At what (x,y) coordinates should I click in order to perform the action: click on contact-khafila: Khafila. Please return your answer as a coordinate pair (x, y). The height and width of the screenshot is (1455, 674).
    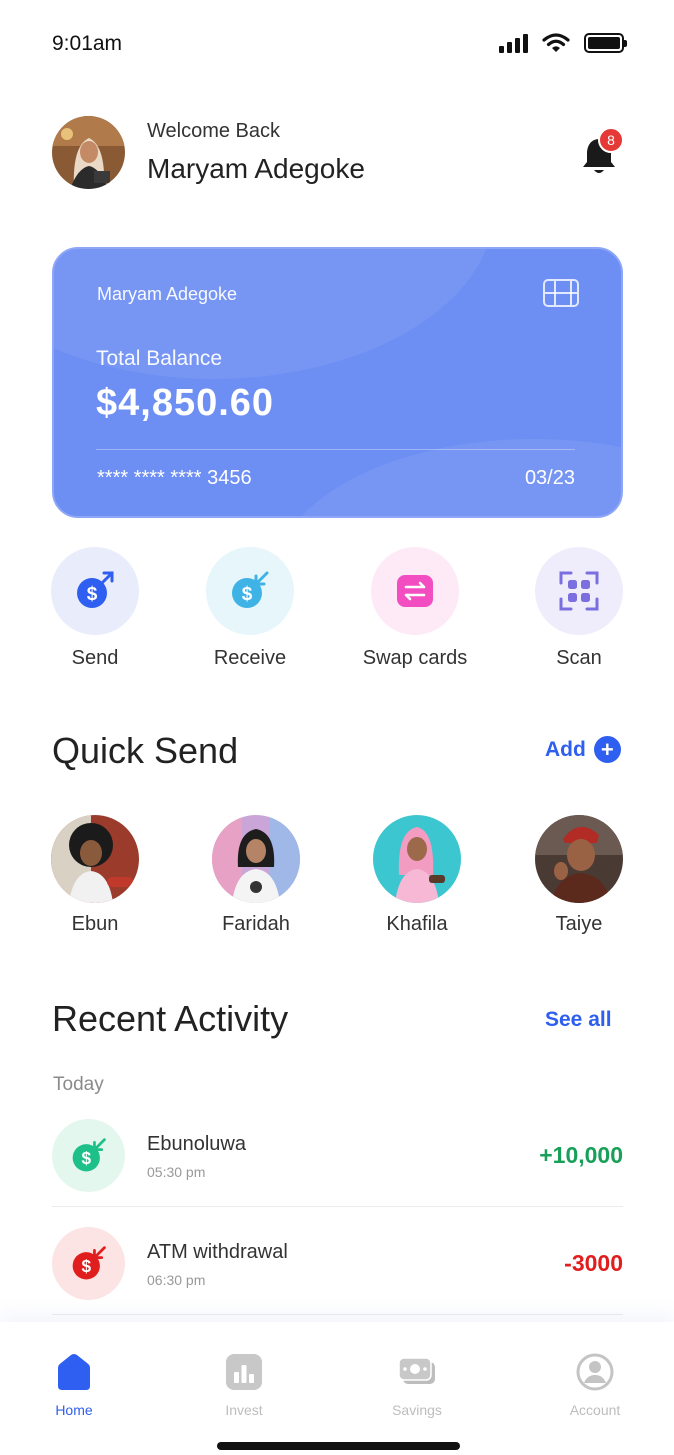
    Looking at the image, I should click on (417, 875).